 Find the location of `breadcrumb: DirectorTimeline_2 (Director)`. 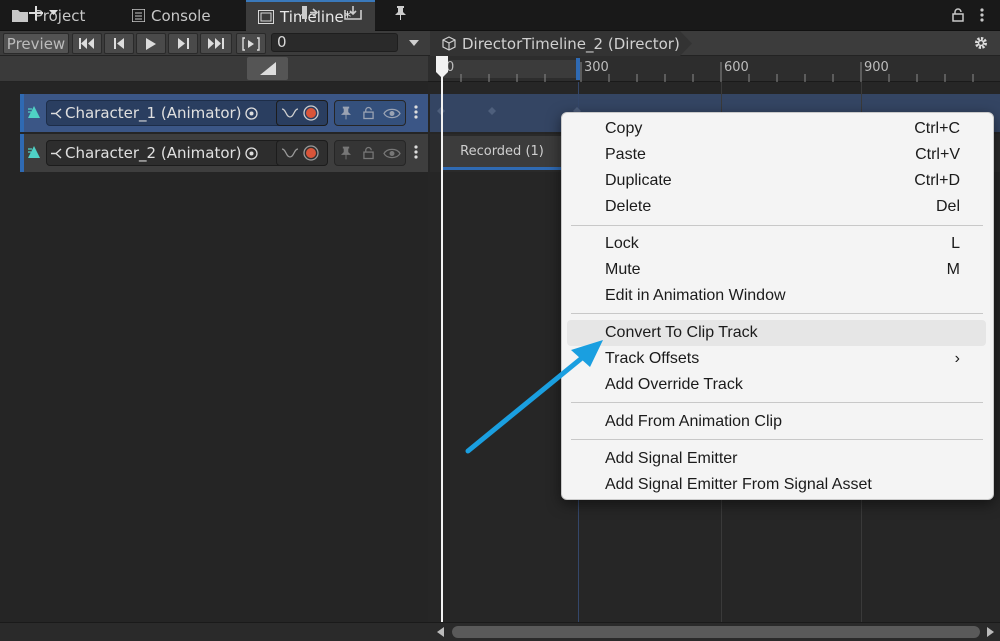

breadcrumb: DirectorTimeline_2 (Director) is located at coordinates (561, 43).